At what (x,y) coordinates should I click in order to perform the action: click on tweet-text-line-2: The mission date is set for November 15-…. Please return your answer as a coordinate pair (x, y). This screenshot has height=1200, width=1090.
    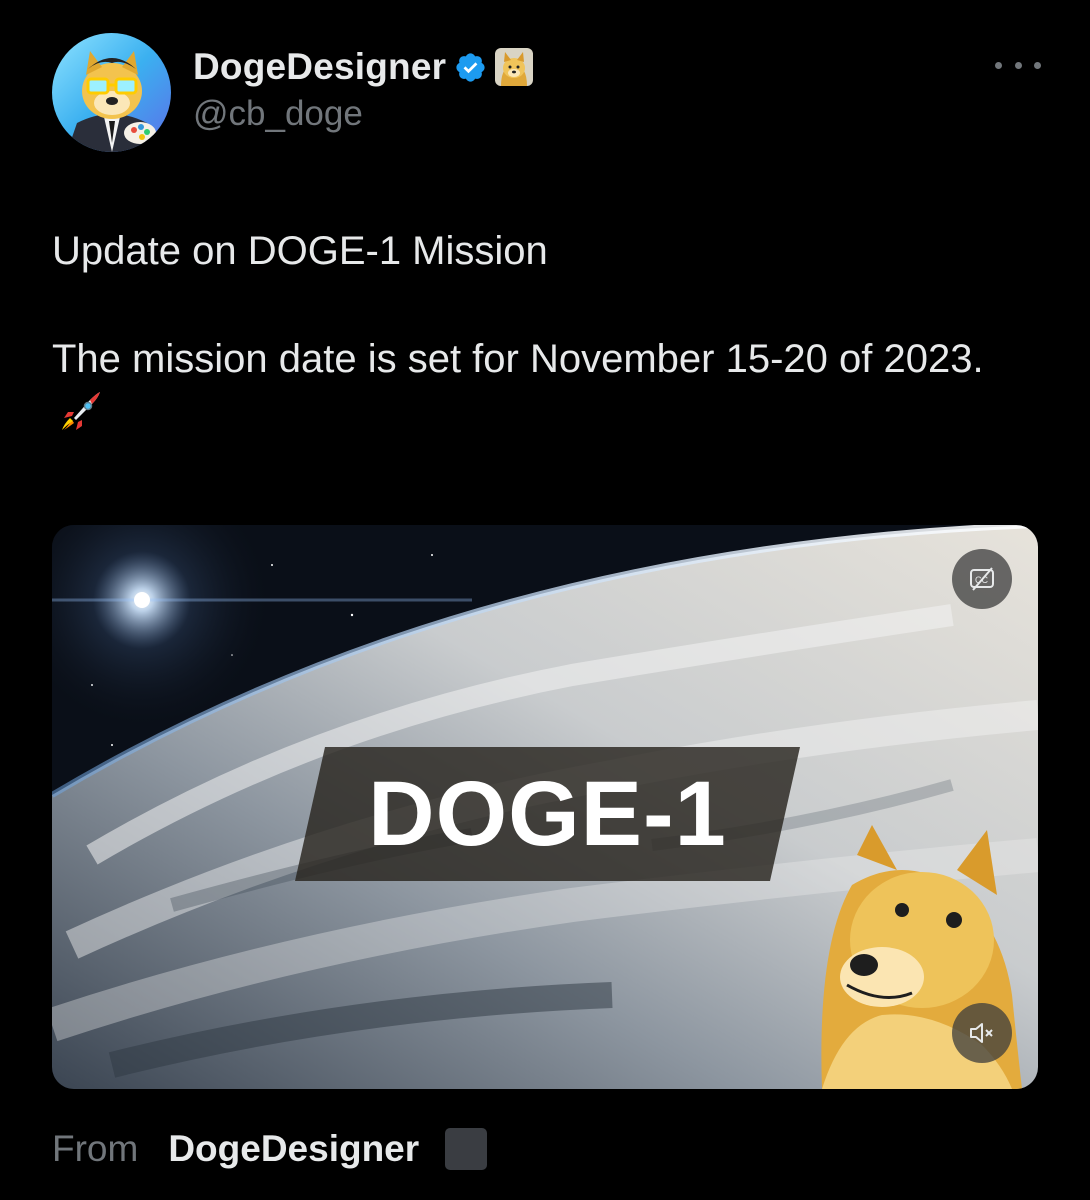
    Looking at the image, I should click on (518, 359).